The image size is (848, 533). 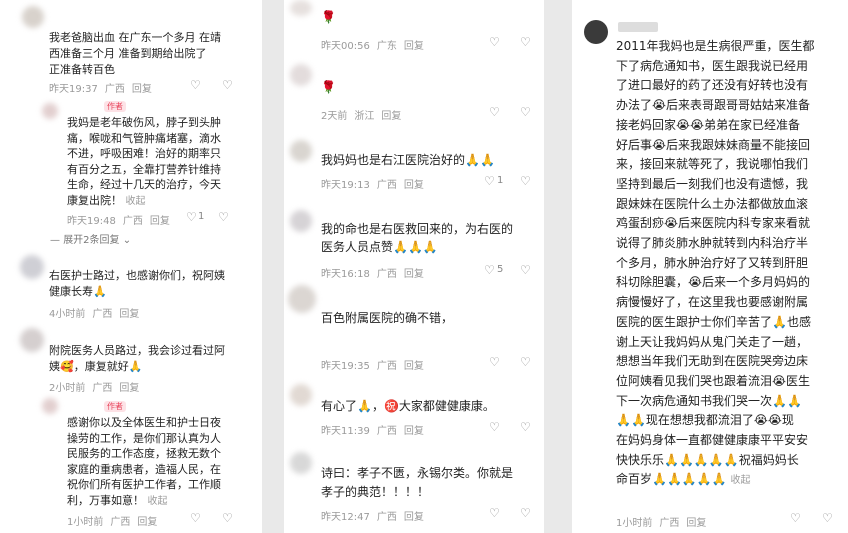 I want to click on comment-text: 附院医务人员路过，我会诊过看过阿 姨🥰，康复就好🙏, so click(x=137, y=358).